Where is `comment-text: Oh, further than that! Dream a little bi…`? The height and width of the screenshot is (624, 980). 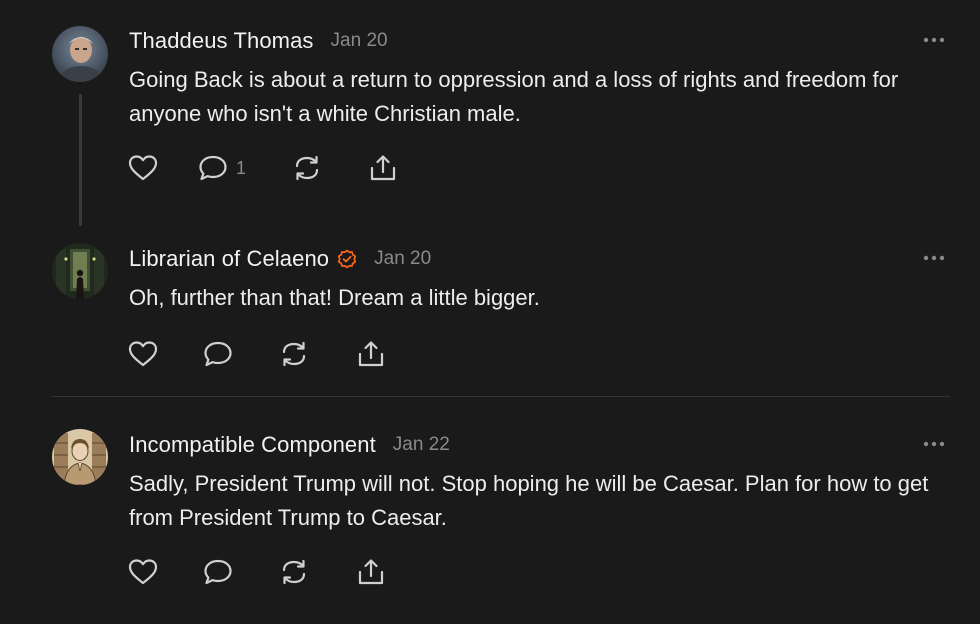 comment-text: Oh, further than that! Dream a little bi… is located at coordinates (334, 297).